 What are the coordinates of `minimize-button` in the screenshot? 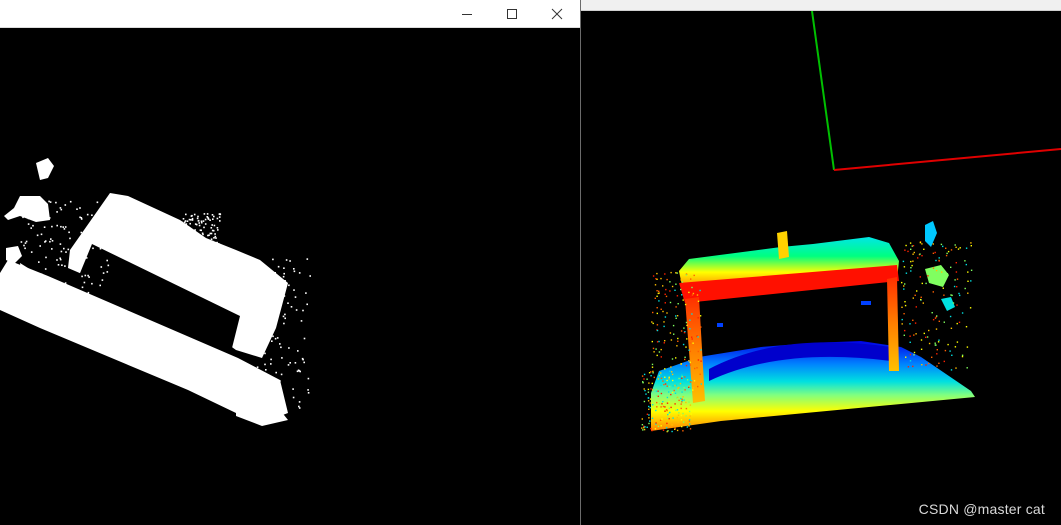 It's located at (467, 13).